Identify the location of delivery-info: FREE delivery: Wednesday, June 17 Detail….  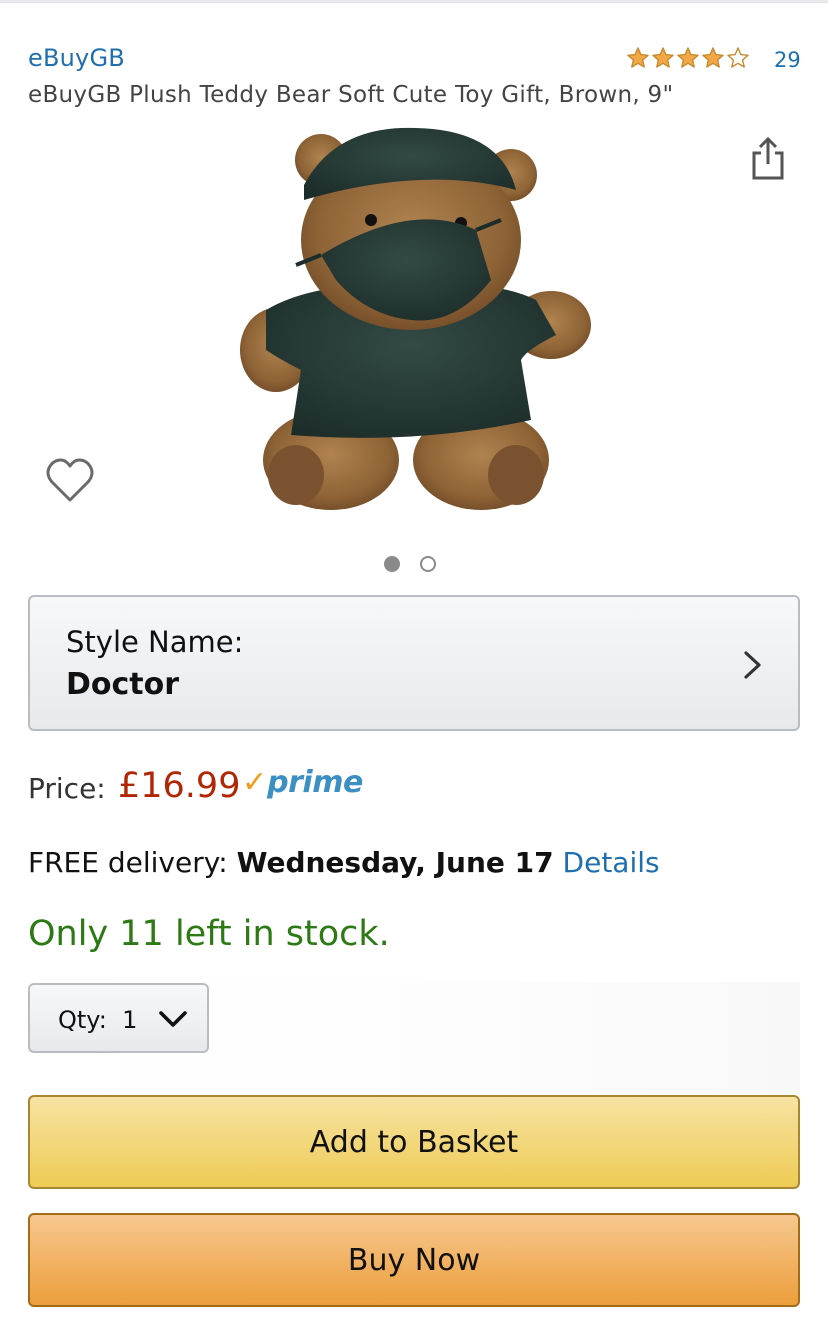
(344, 862).